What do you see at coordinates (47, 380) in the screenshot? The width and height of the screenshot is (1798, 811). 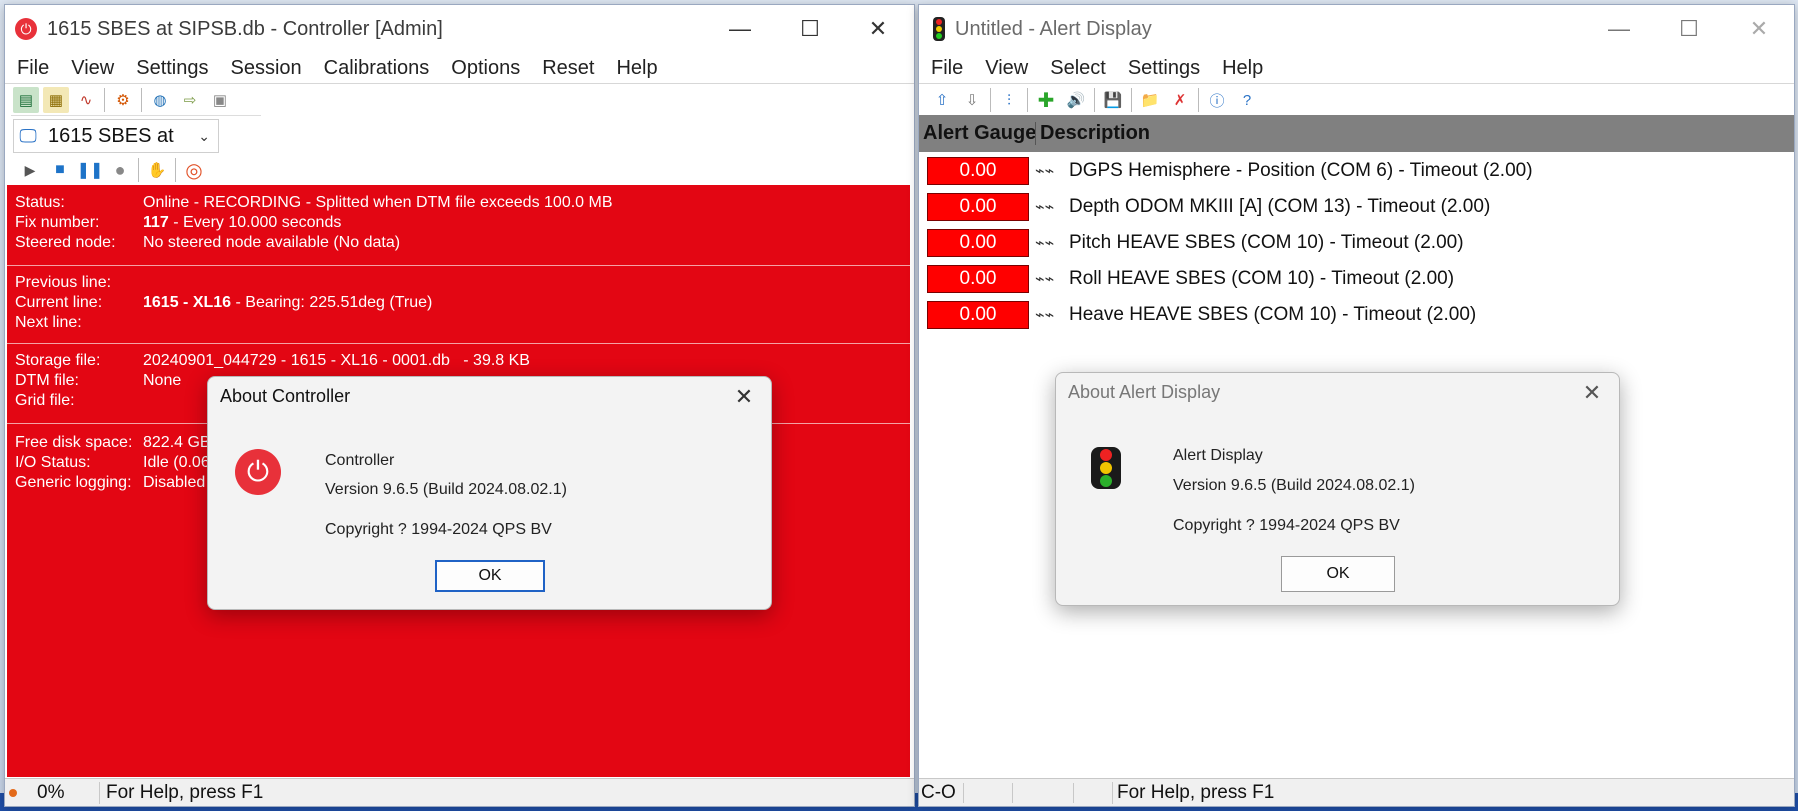 I see `dtm-label: DTM file:` at bounding box center [47, 380].